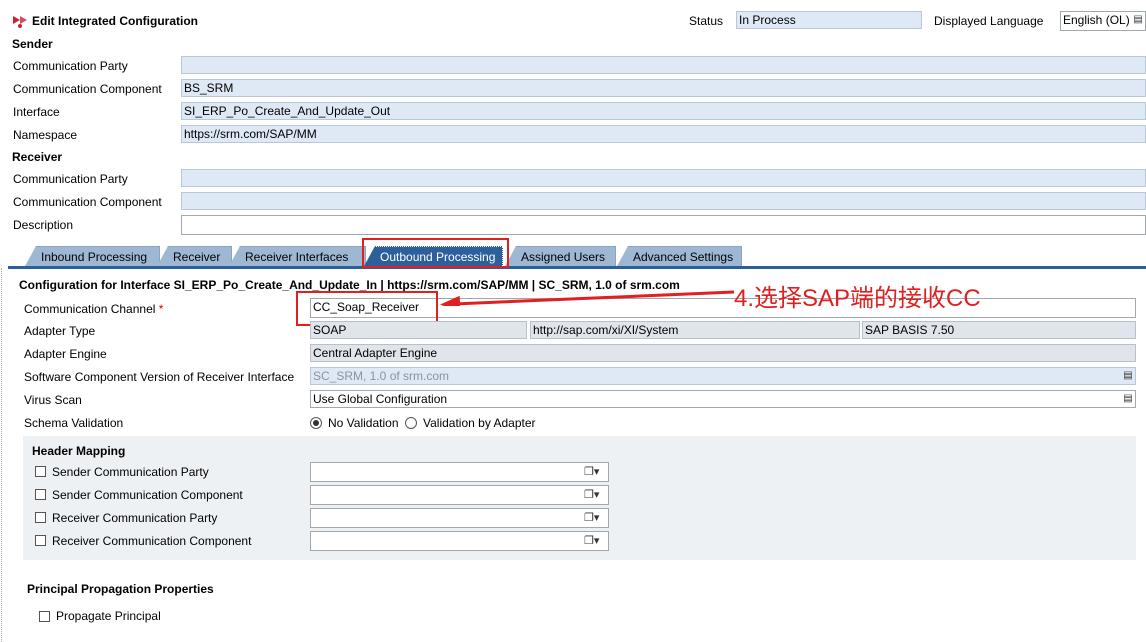 The height and width of the screenshot is (642, 1146). I want to click on no-validation-radio, so click(316, 423).